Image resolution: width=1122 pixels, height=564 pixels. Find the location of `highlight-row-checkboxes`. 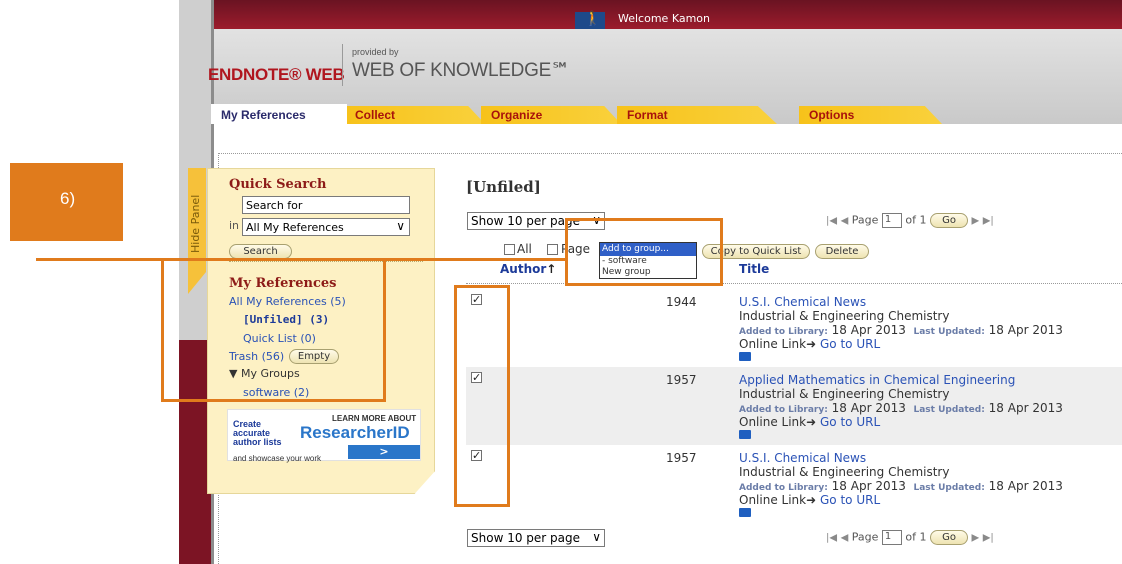

highlight-row-checkboxes is located at coordinates (482, 396).